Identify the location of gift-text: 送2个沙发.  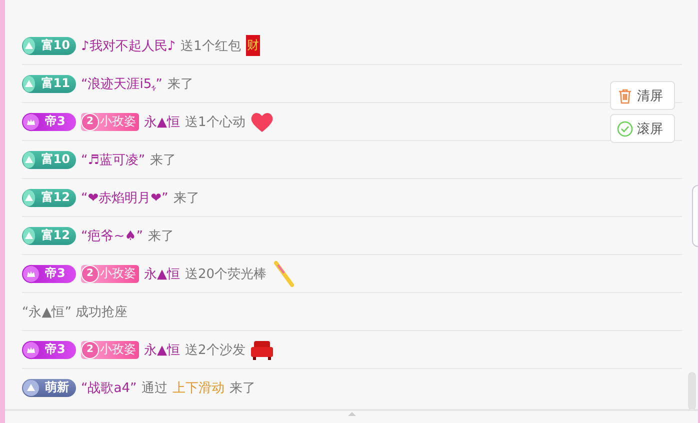
(215, 350).